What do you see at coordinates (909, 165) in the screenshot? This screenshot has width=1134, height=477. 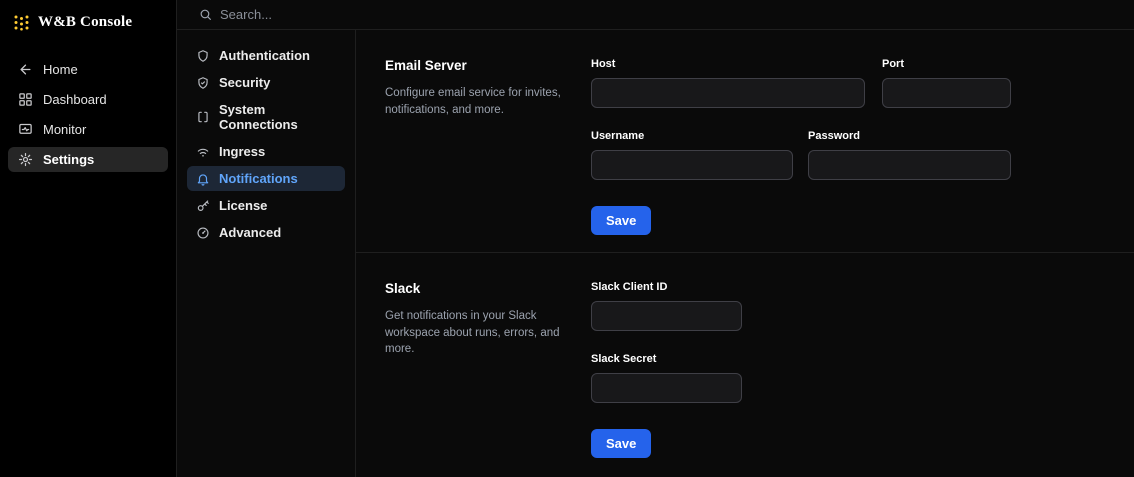 I see `password-input` at bounding box center [909, 165].